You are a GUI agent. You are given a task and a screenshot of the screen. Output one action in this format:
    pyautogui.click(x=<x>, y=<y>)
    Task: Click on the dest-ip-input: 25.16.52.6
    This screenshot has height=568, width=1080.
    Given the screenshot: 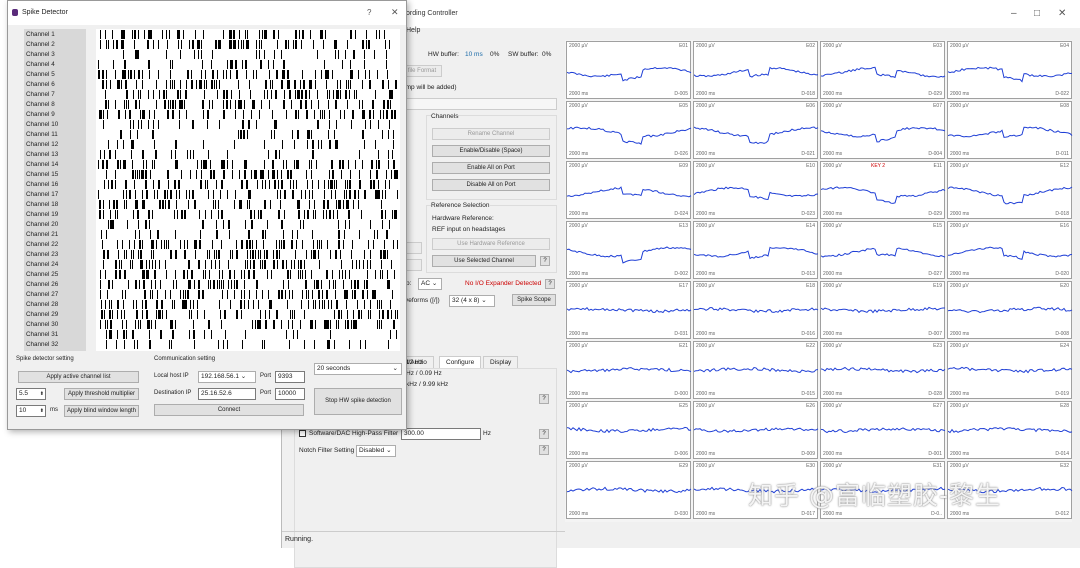 What is the action you would take?
    pyautogui.click(x=227, y=394)
    